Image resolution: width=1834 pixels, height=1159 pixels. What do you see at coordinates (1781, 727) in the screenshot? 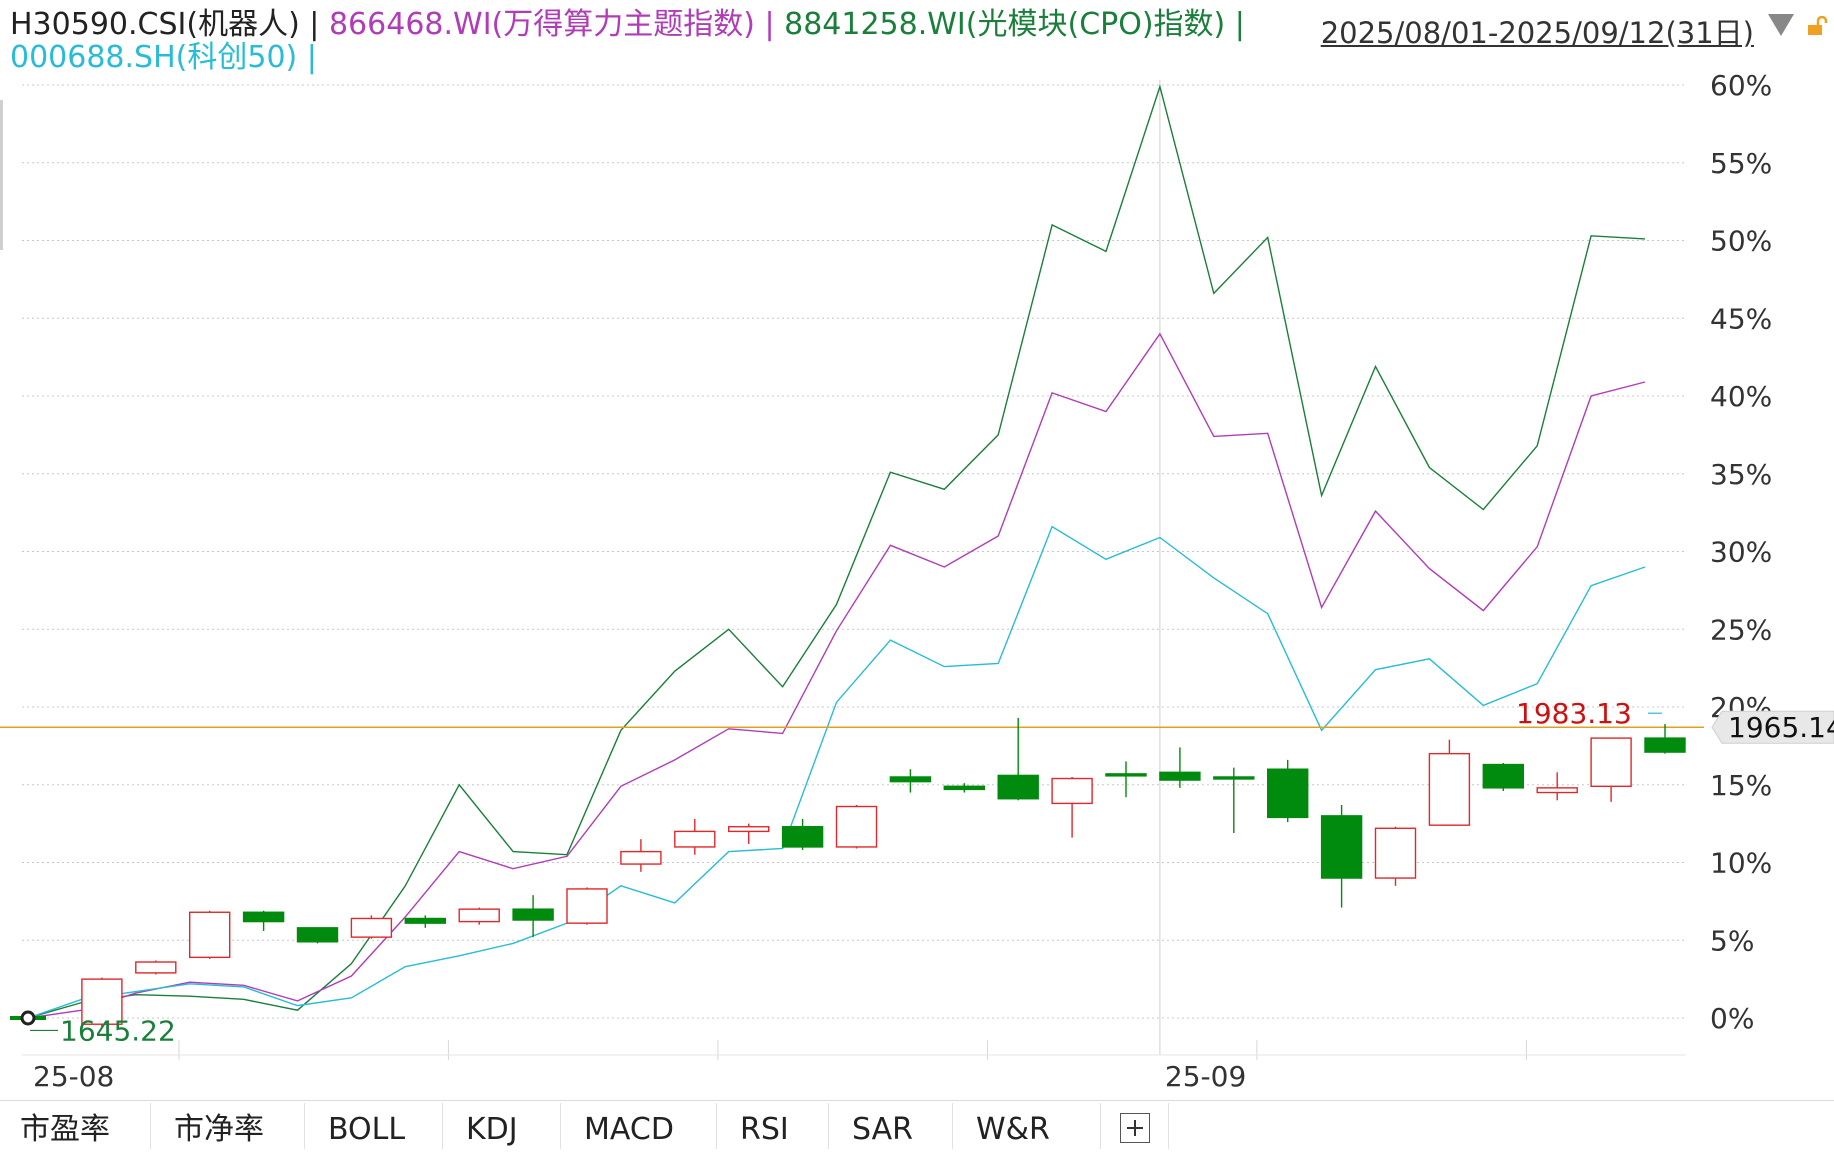
I see `reference-value-label: 1965.14` at bounding box center [1781, 727].